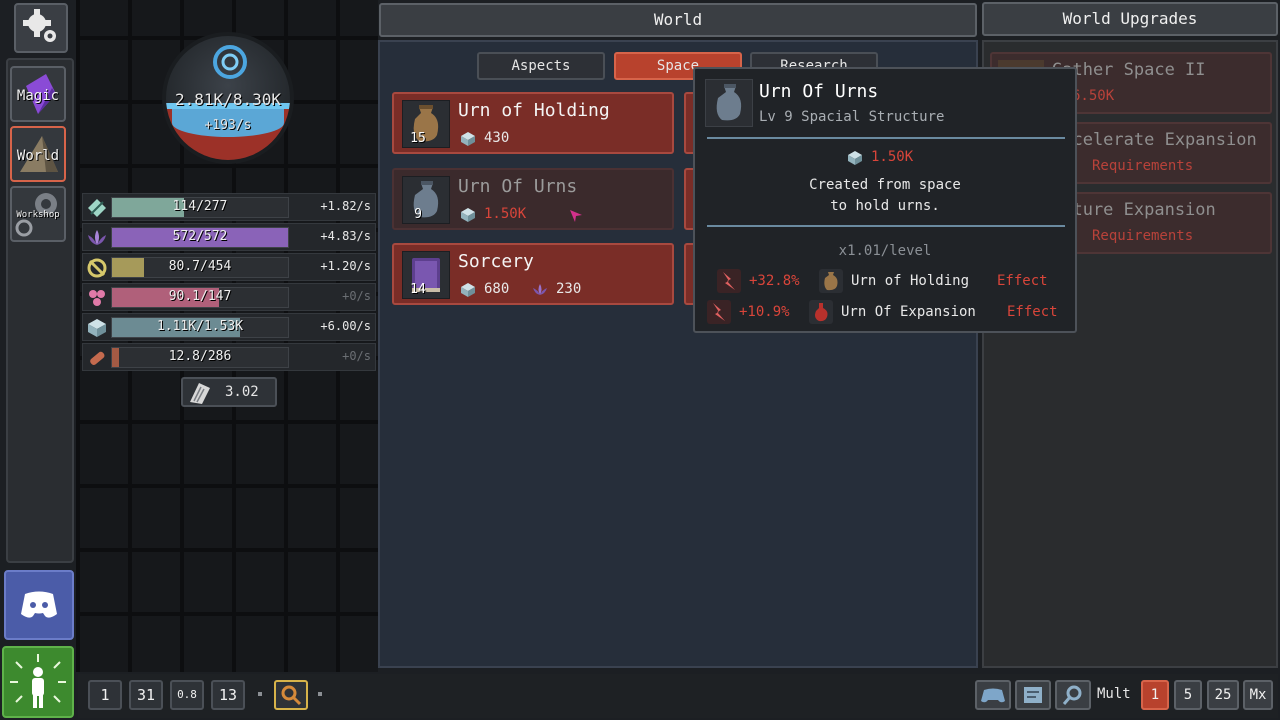 Image resolution: width=1280 pixels, height=720 pixels. I want to click on scroll-count: 3.02, so click(242, 392).